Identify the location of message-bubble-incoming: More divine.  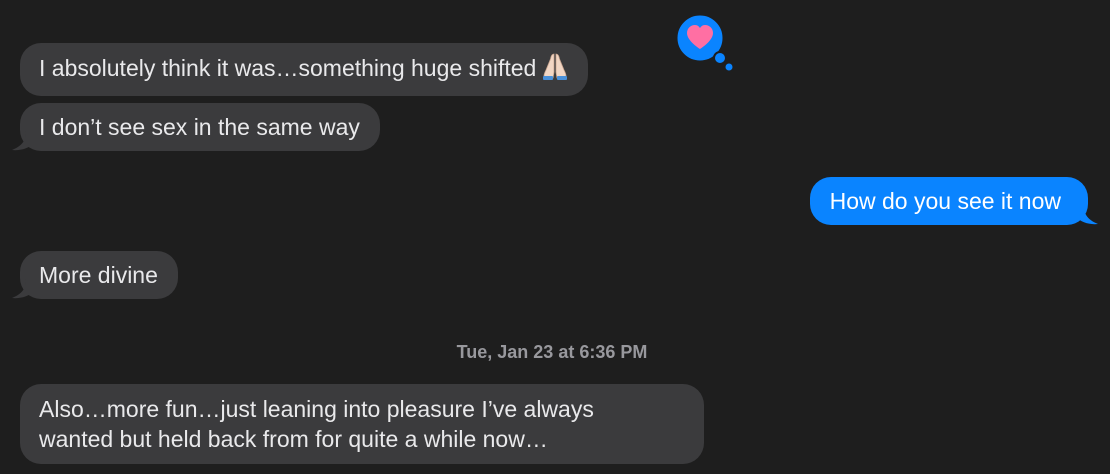
(95, 275).